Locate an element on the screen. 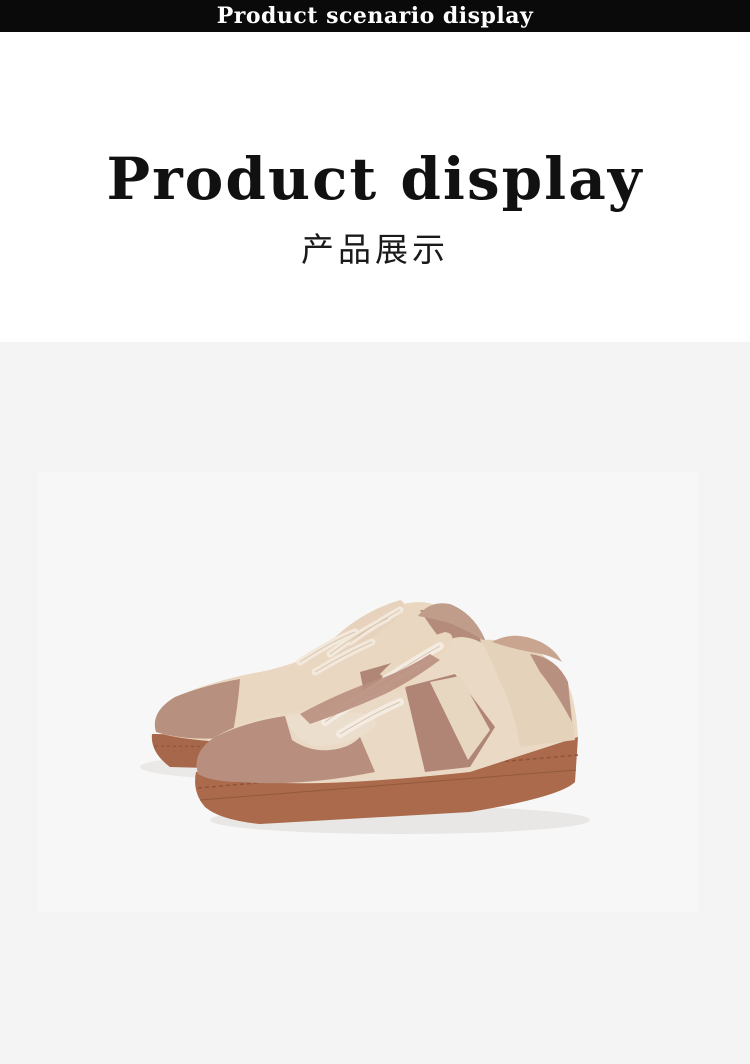  banner-title: Product scenario display is located at coordinates (375, 16).